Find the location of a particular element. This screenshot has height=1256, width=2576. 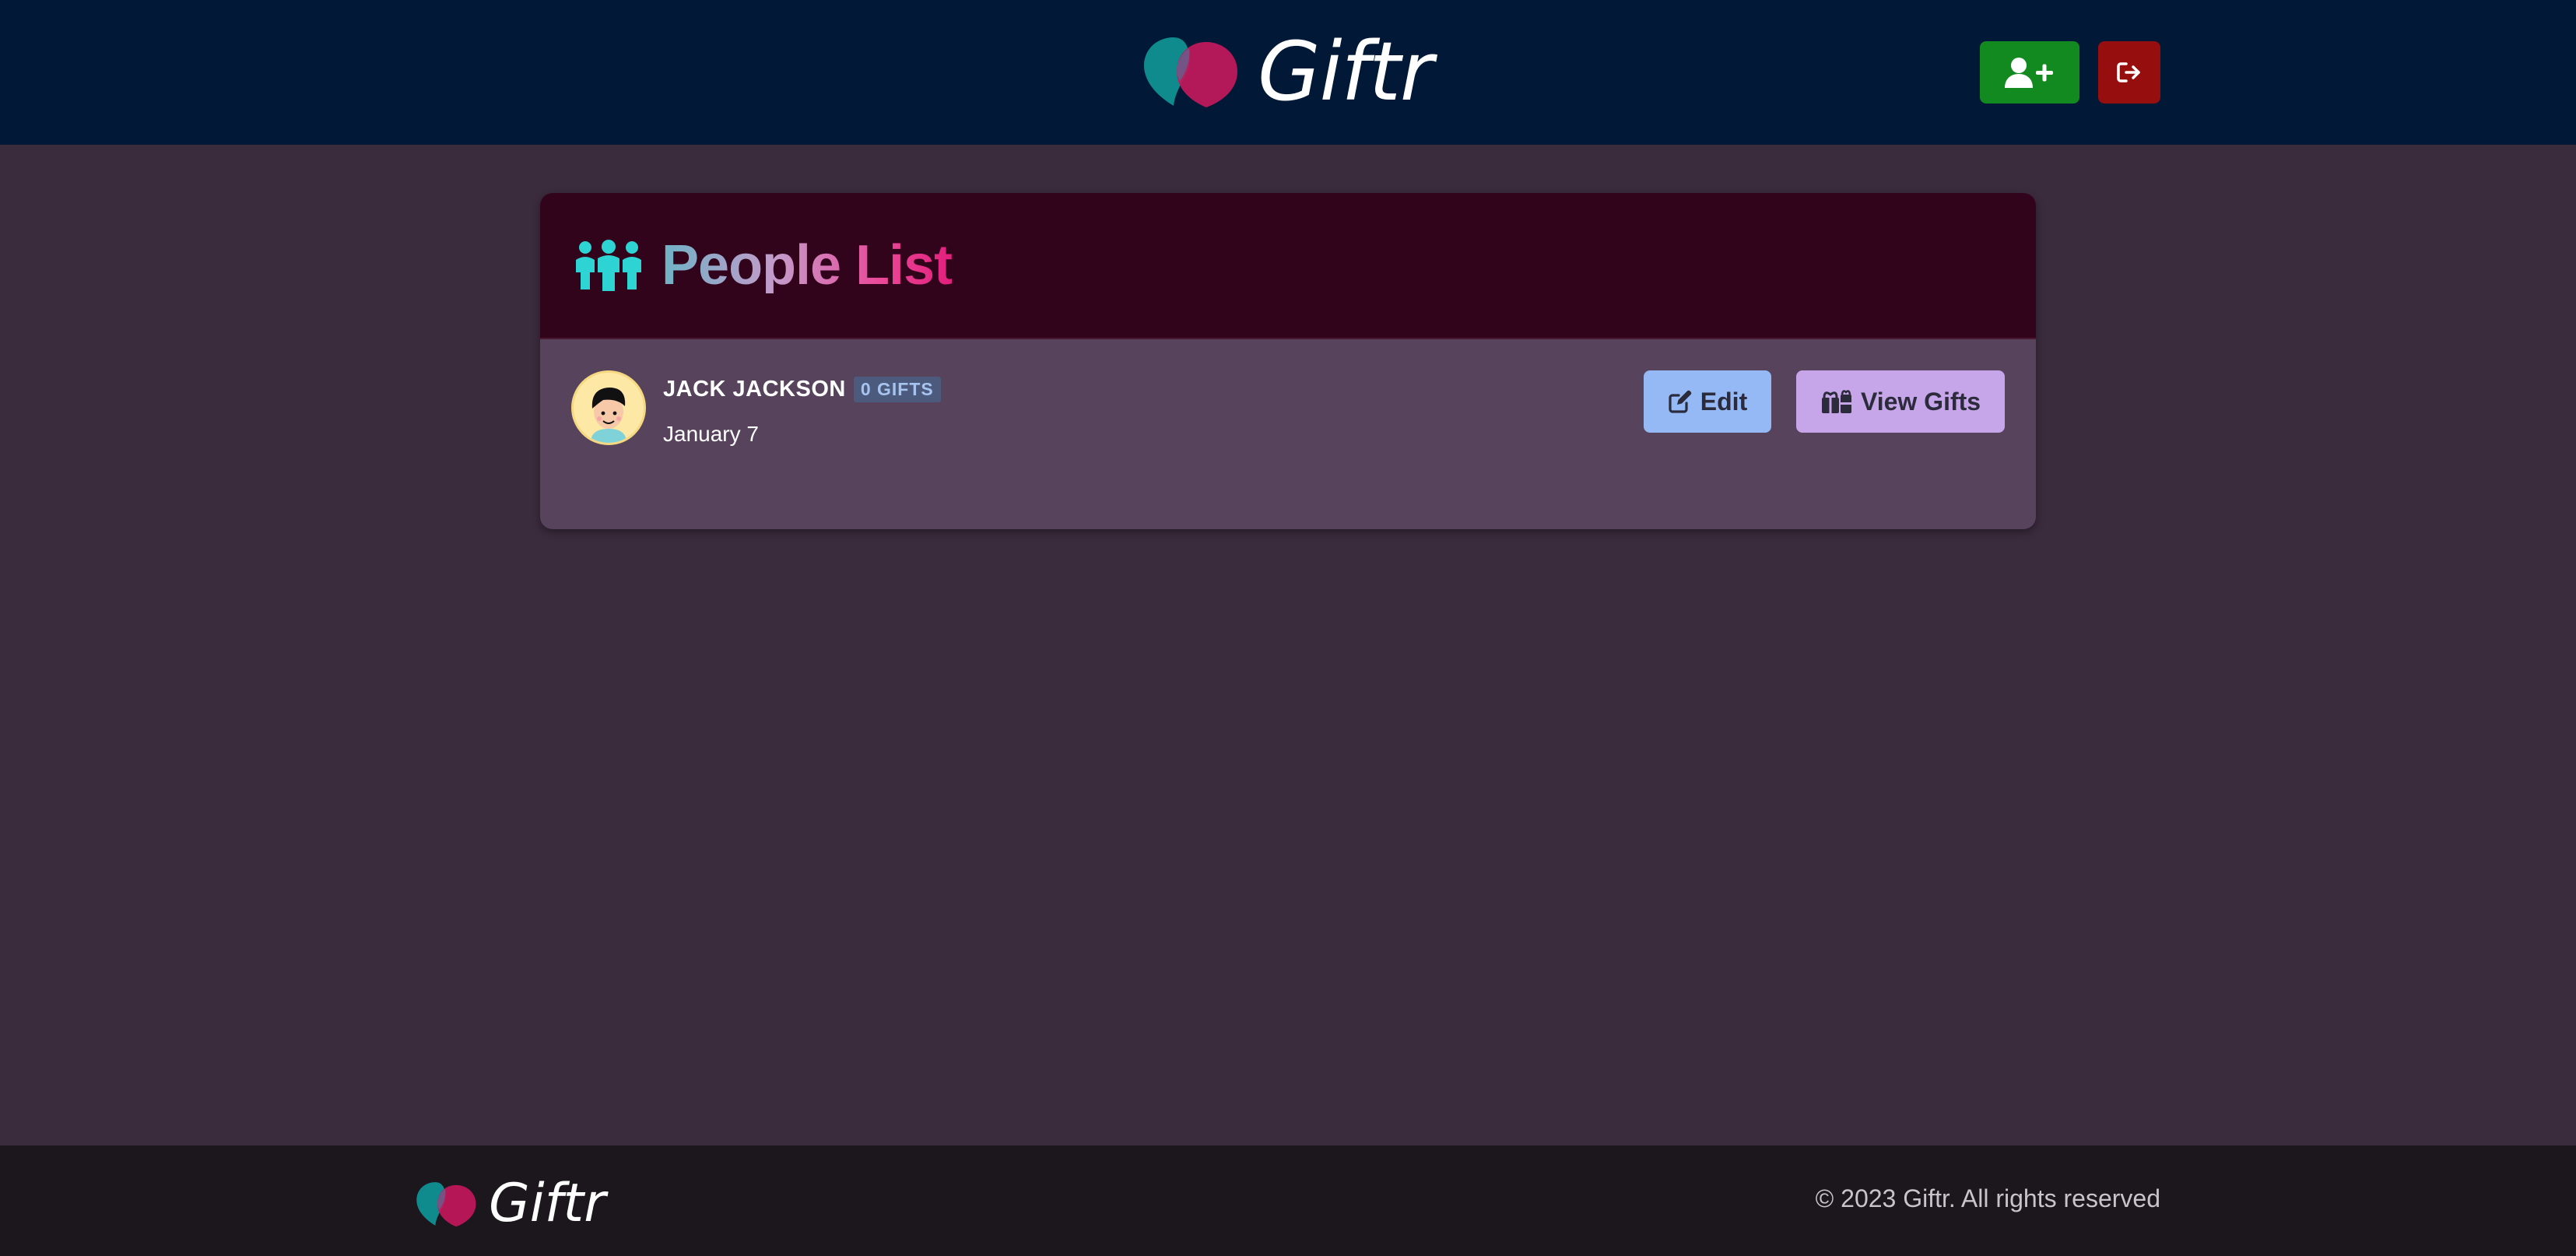

person-name: JACK JACKSON is located at coordinates (755, 390).